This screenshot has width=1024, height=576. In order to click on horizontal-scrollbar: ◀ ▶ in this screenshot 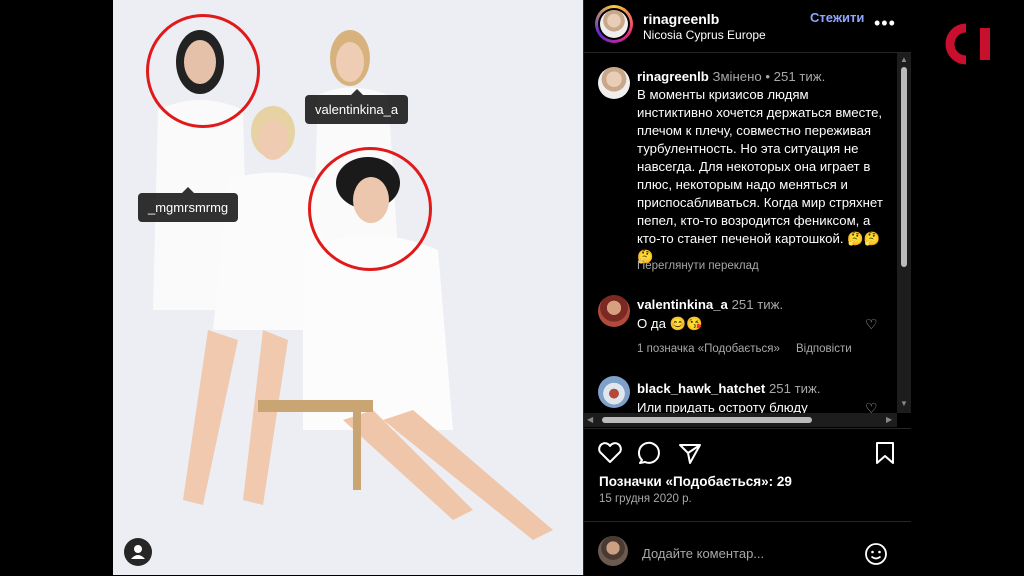, I will do `click(740, 420)`.